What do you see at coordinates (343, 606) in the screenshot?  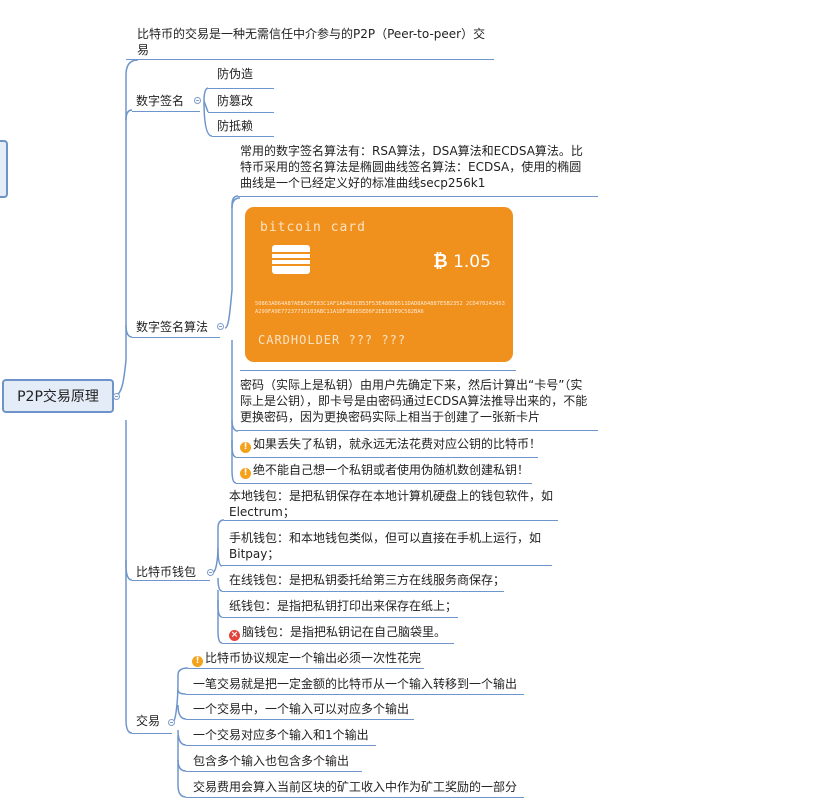 I see `wallet-item: 纸钱包：是指把私钥打印出来保存在纸上；` at bounding box center [343, 606].